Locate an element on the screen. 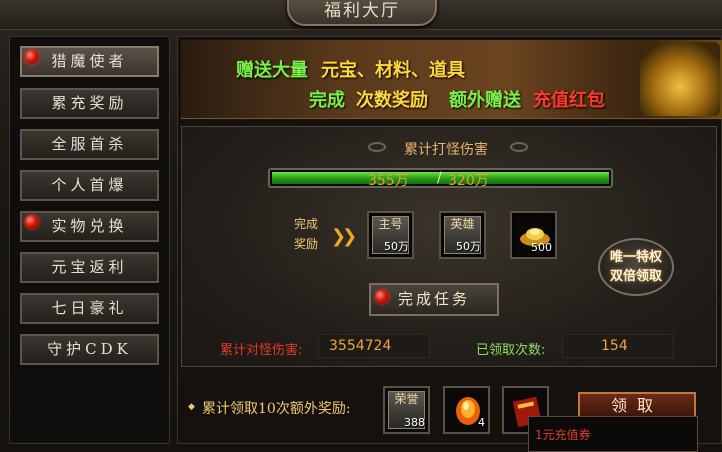  menu-item-6: 元宝返利 is located at coordinates (89, 267).